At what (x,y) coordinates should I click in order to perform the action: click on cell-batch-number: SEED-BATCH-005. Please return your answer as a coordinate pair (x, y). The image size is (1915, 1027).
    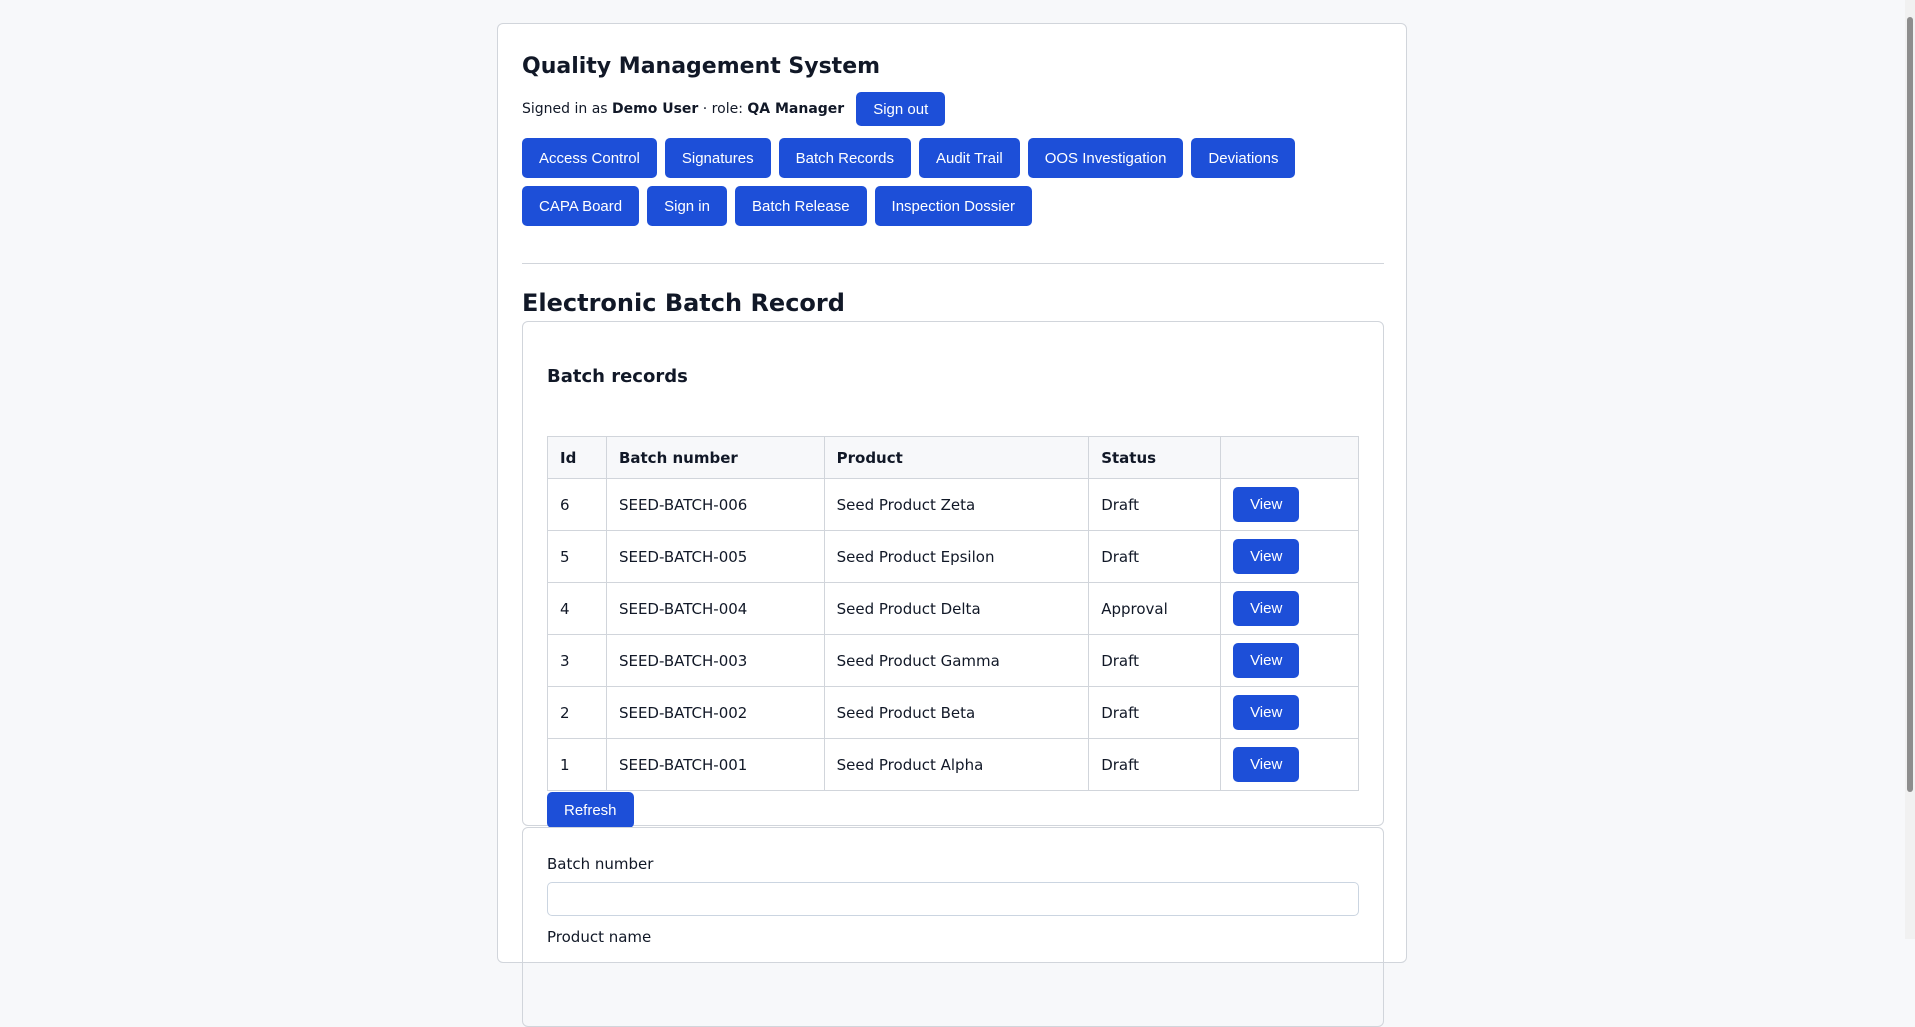
    Looking at the image, I should click on (715, 556).